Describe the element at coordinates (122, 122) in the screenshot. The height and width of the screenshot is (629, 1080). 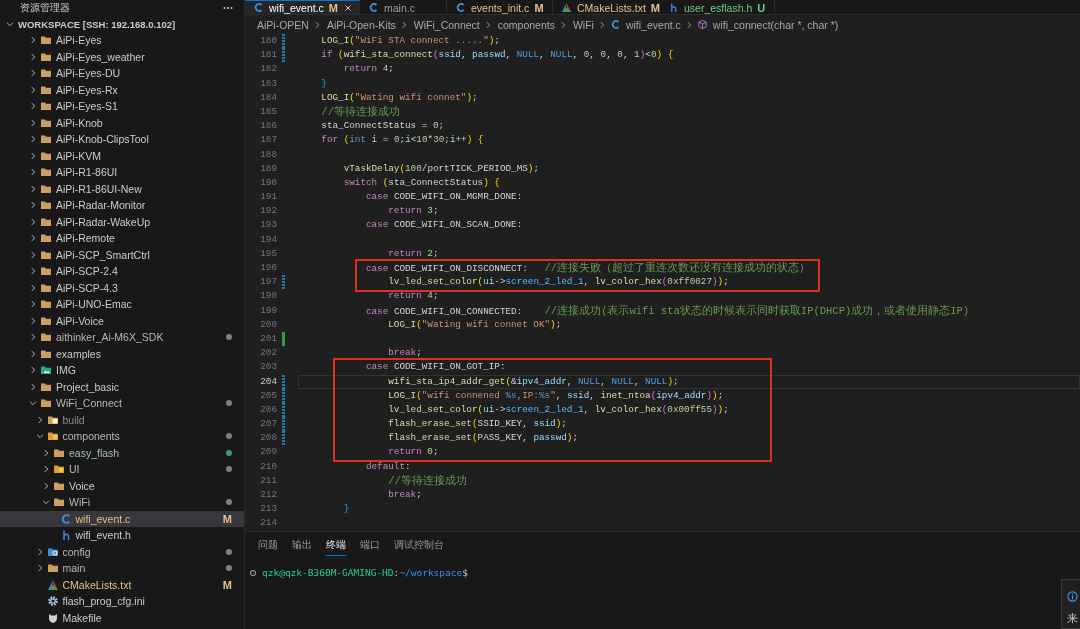
I see `tree-item: AiPi-Knob` at that location.